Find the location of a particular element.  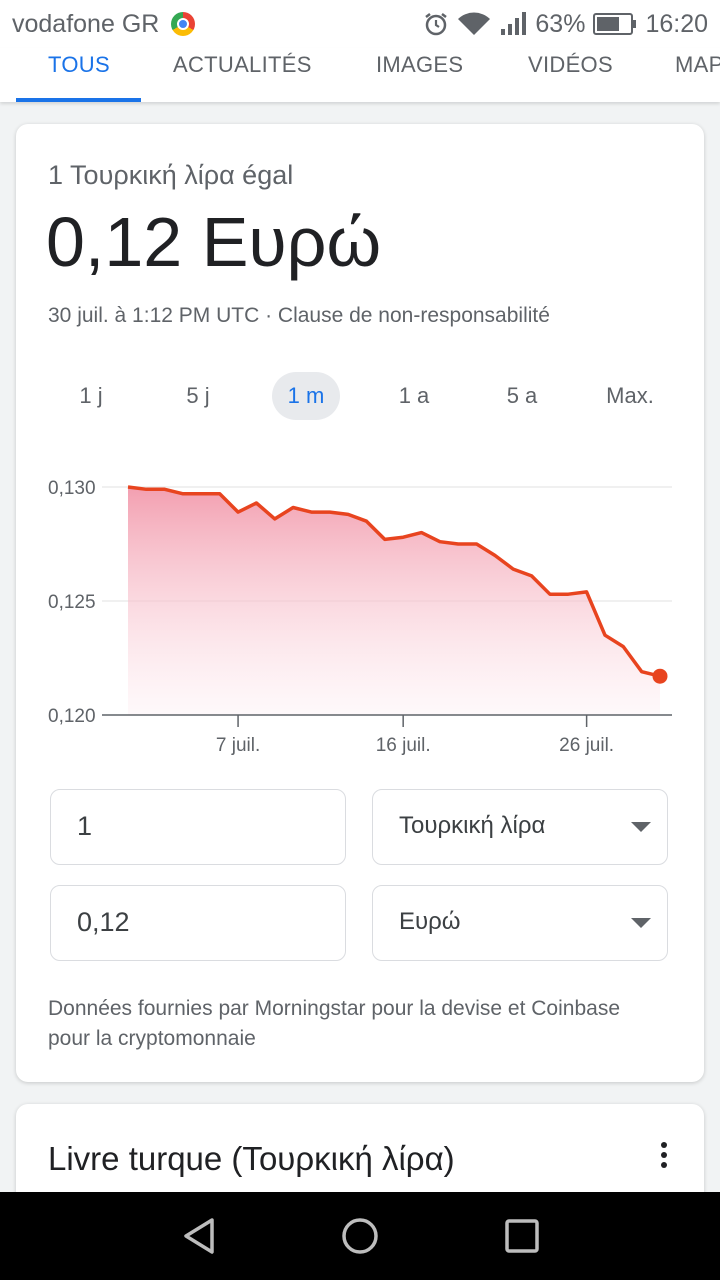

range-max: Max. is located at coordinates (630, 396).